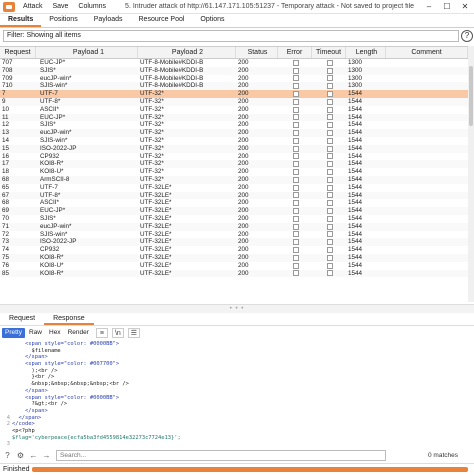  Describe the element at coordinates (234, 70) in the screenshot. I see `table-row: 708 SJIS* UTF-8-Mobile#KDDI-B 200 1300` at that location.